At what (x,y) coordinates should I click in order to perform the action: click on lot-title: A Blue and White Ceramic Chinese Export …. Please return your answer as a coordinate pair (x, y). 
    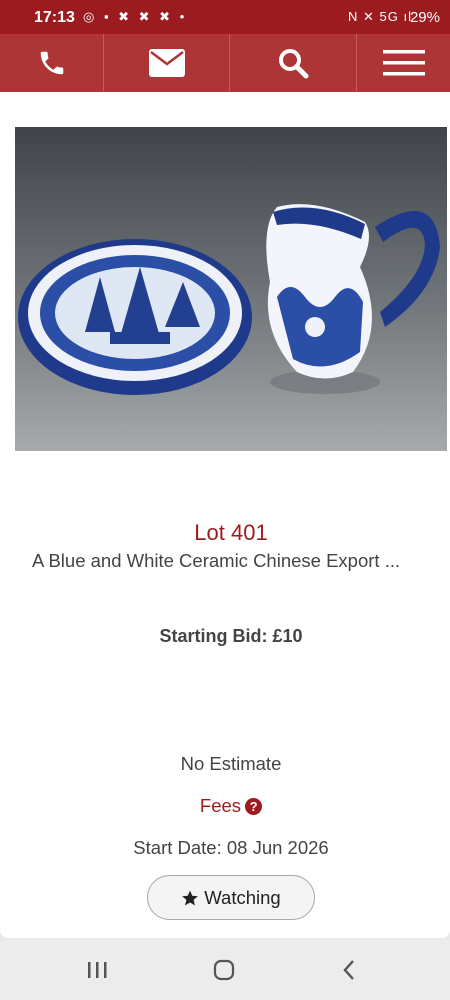
    Looking at the image, I should click on (237, 561).